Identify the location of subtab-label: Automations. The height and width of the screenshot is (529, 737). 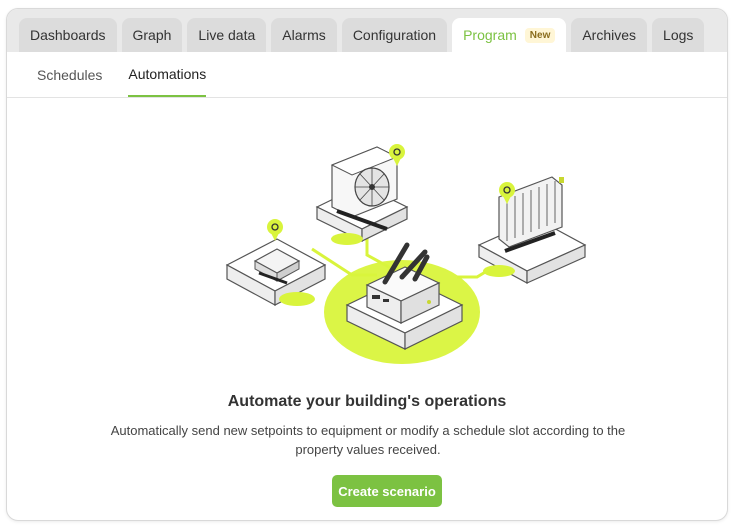
(167, 74).